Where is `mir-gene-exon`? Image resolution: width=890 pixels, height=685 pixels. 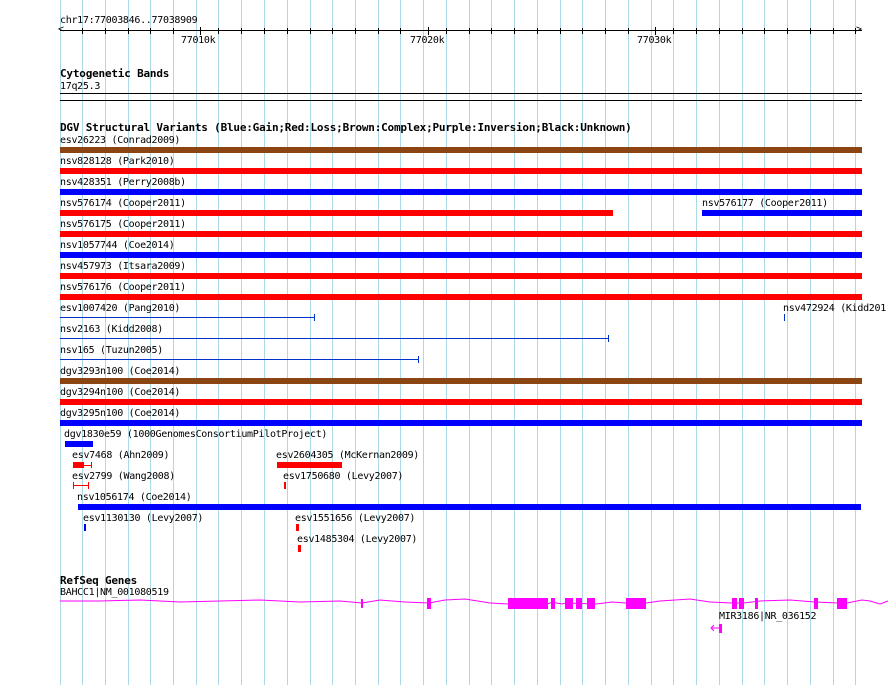
mir-gene-exon is located at coordinates (720, 628).